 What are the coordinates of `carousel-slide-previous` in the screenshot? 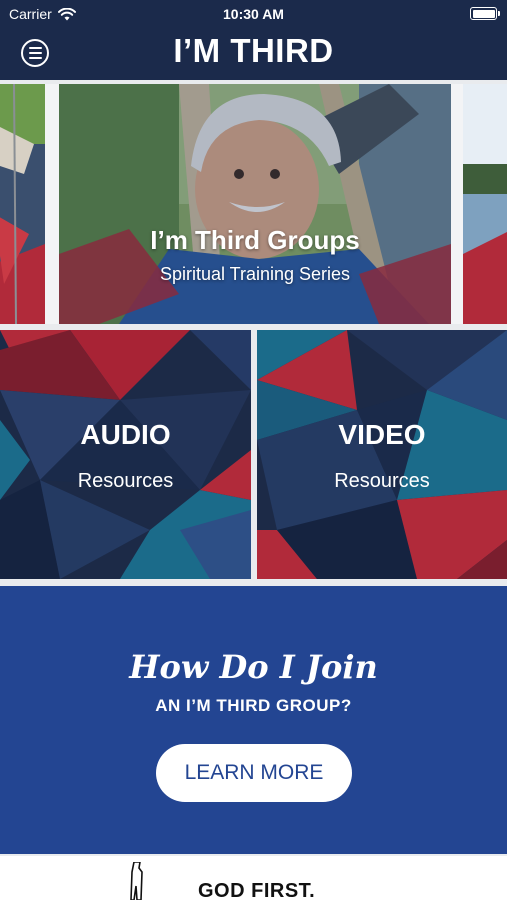 It's located at (22, 204).